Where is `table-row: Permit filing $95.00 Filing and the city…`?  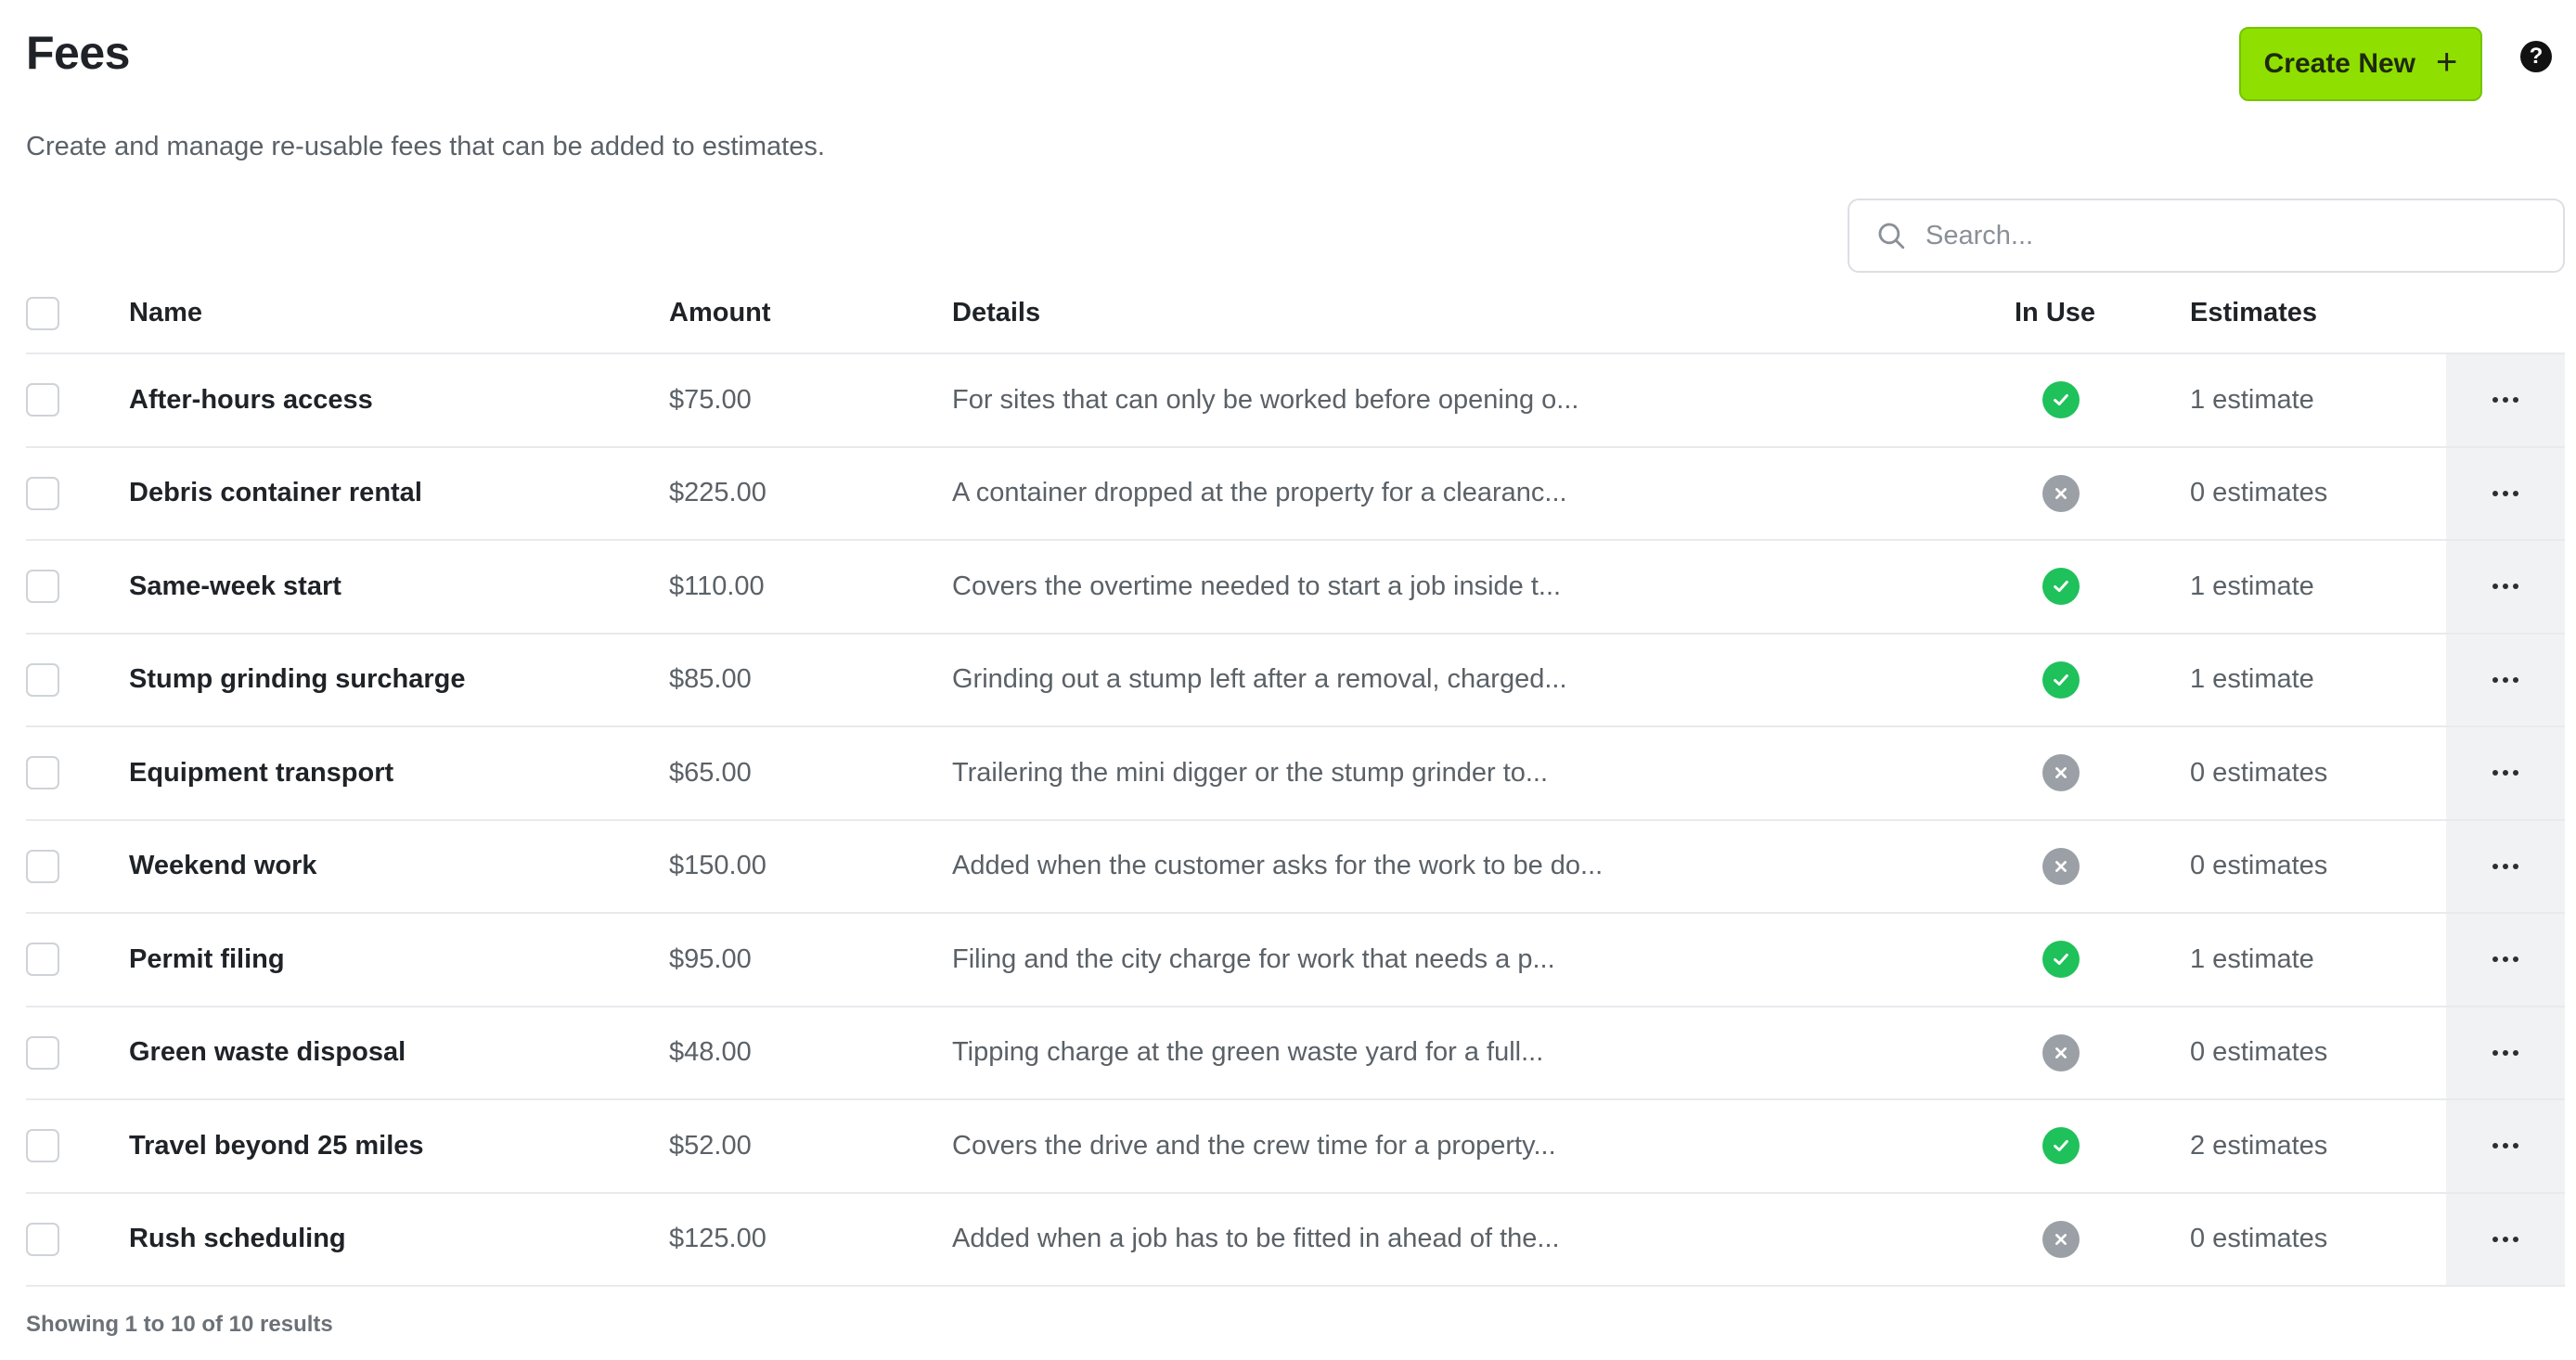
table-row: Permit filing $95.00 Filing and the city… is located at coordinates (1296, 960).